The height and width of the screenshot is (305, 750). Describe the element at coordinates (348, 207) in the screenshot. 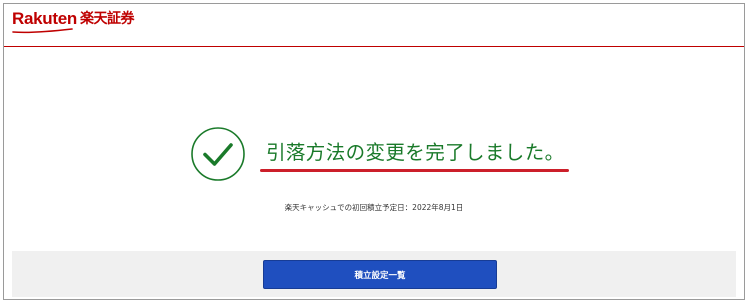

I see `first-deposit-date-label: 楽天キャッシュでの初回積立予定日：` at that location.